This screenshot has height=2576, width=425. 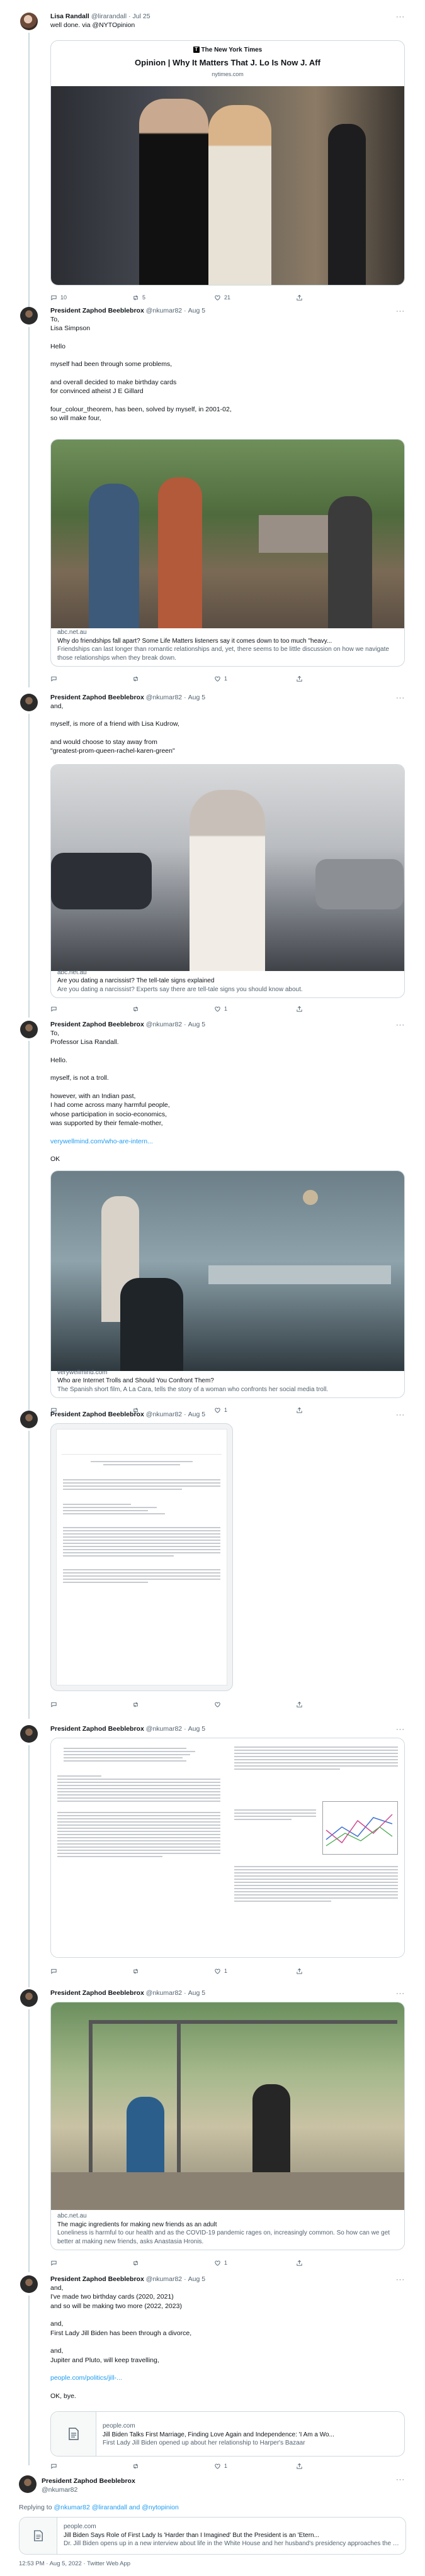 I want to click on author-name: Lisa Randall, so click(x=69, y=16).